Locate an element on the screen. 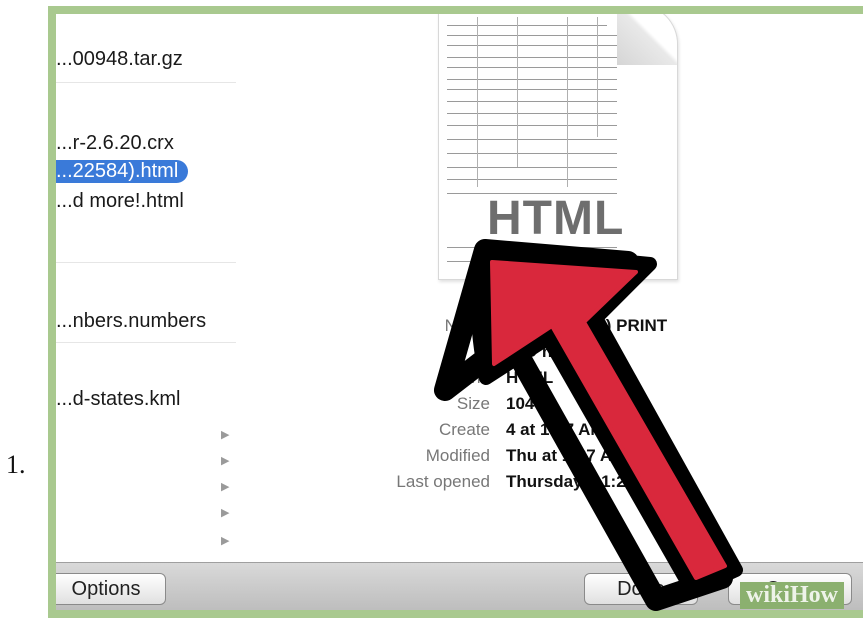 Image resolution: width=863 pixels, height=618 pixels. wikihow-watermark: wikiHow is located at coordinates (792, 595).